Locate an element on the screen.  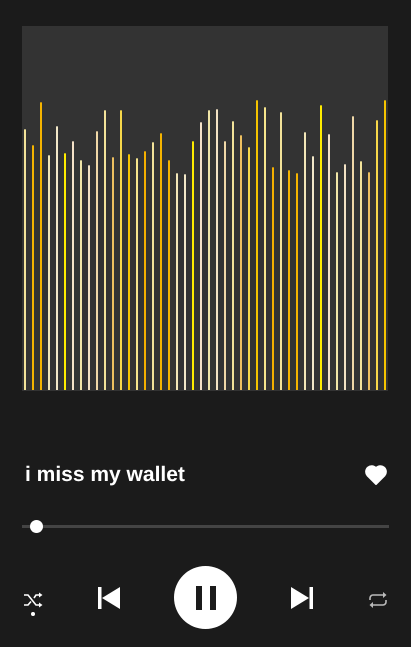
shuffle-icon is located at coordinates (33, 600).